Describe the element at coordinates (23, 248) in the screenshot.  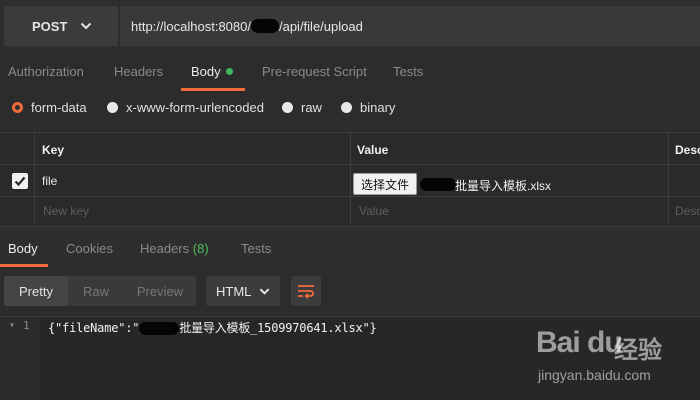
I see `response-tab-body-label: Body` at that location.